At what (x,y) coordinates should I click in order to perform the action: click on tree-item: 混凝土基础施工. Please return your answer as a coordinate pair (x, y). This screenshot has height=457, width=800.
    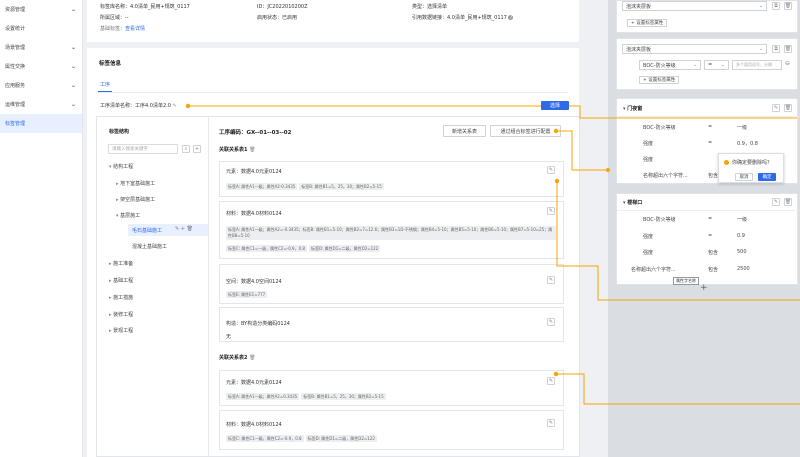
    Looking at the image, I should click on (149, 246).